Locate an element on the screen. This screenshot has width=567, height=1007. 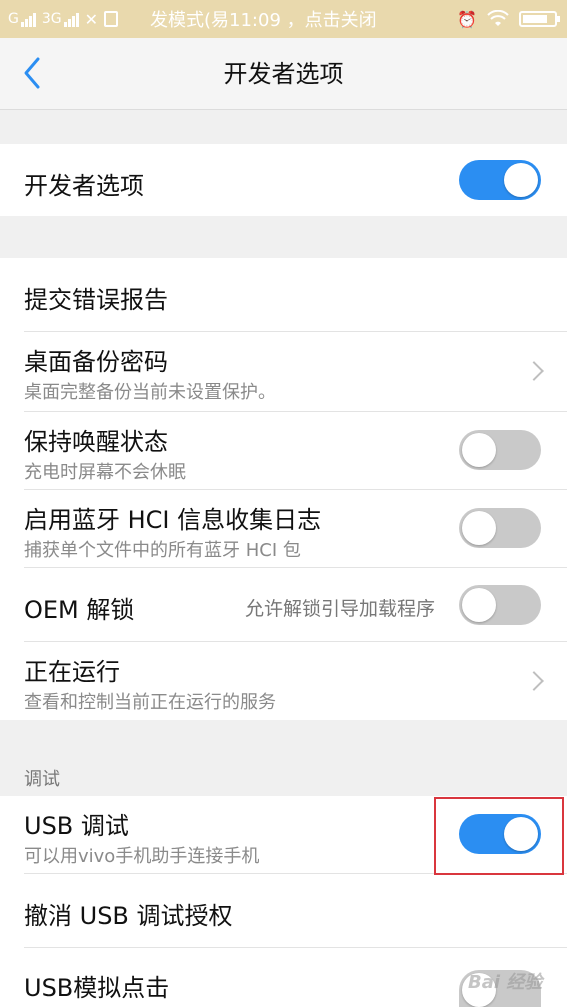
alarm-icon: ⏰ is located at coordinates (467, 19).